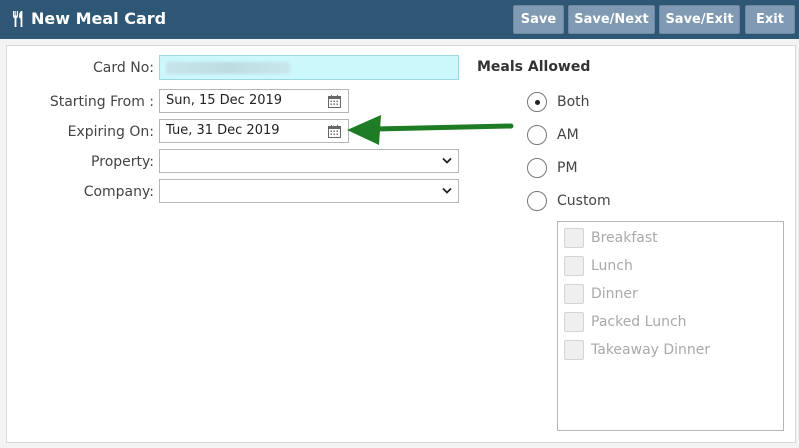  I want to click on save-button: Save, so click(538, 19).